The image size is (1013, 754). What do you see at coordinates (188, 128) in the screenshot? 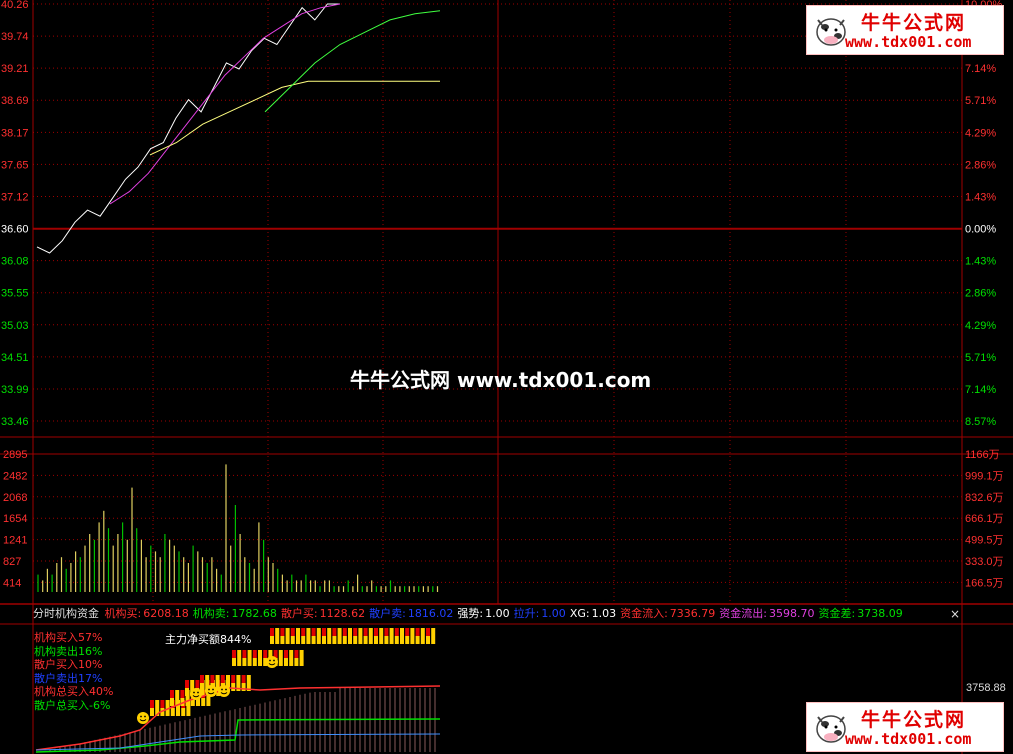
I see `price-series-line` at bounding box center [188, 128].